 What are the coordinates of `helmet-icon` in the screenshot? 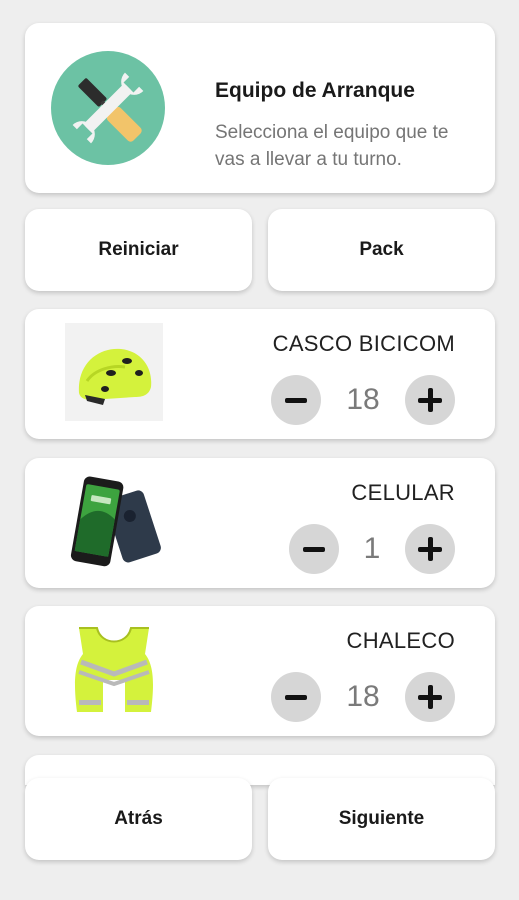 It's located at (114, 372).